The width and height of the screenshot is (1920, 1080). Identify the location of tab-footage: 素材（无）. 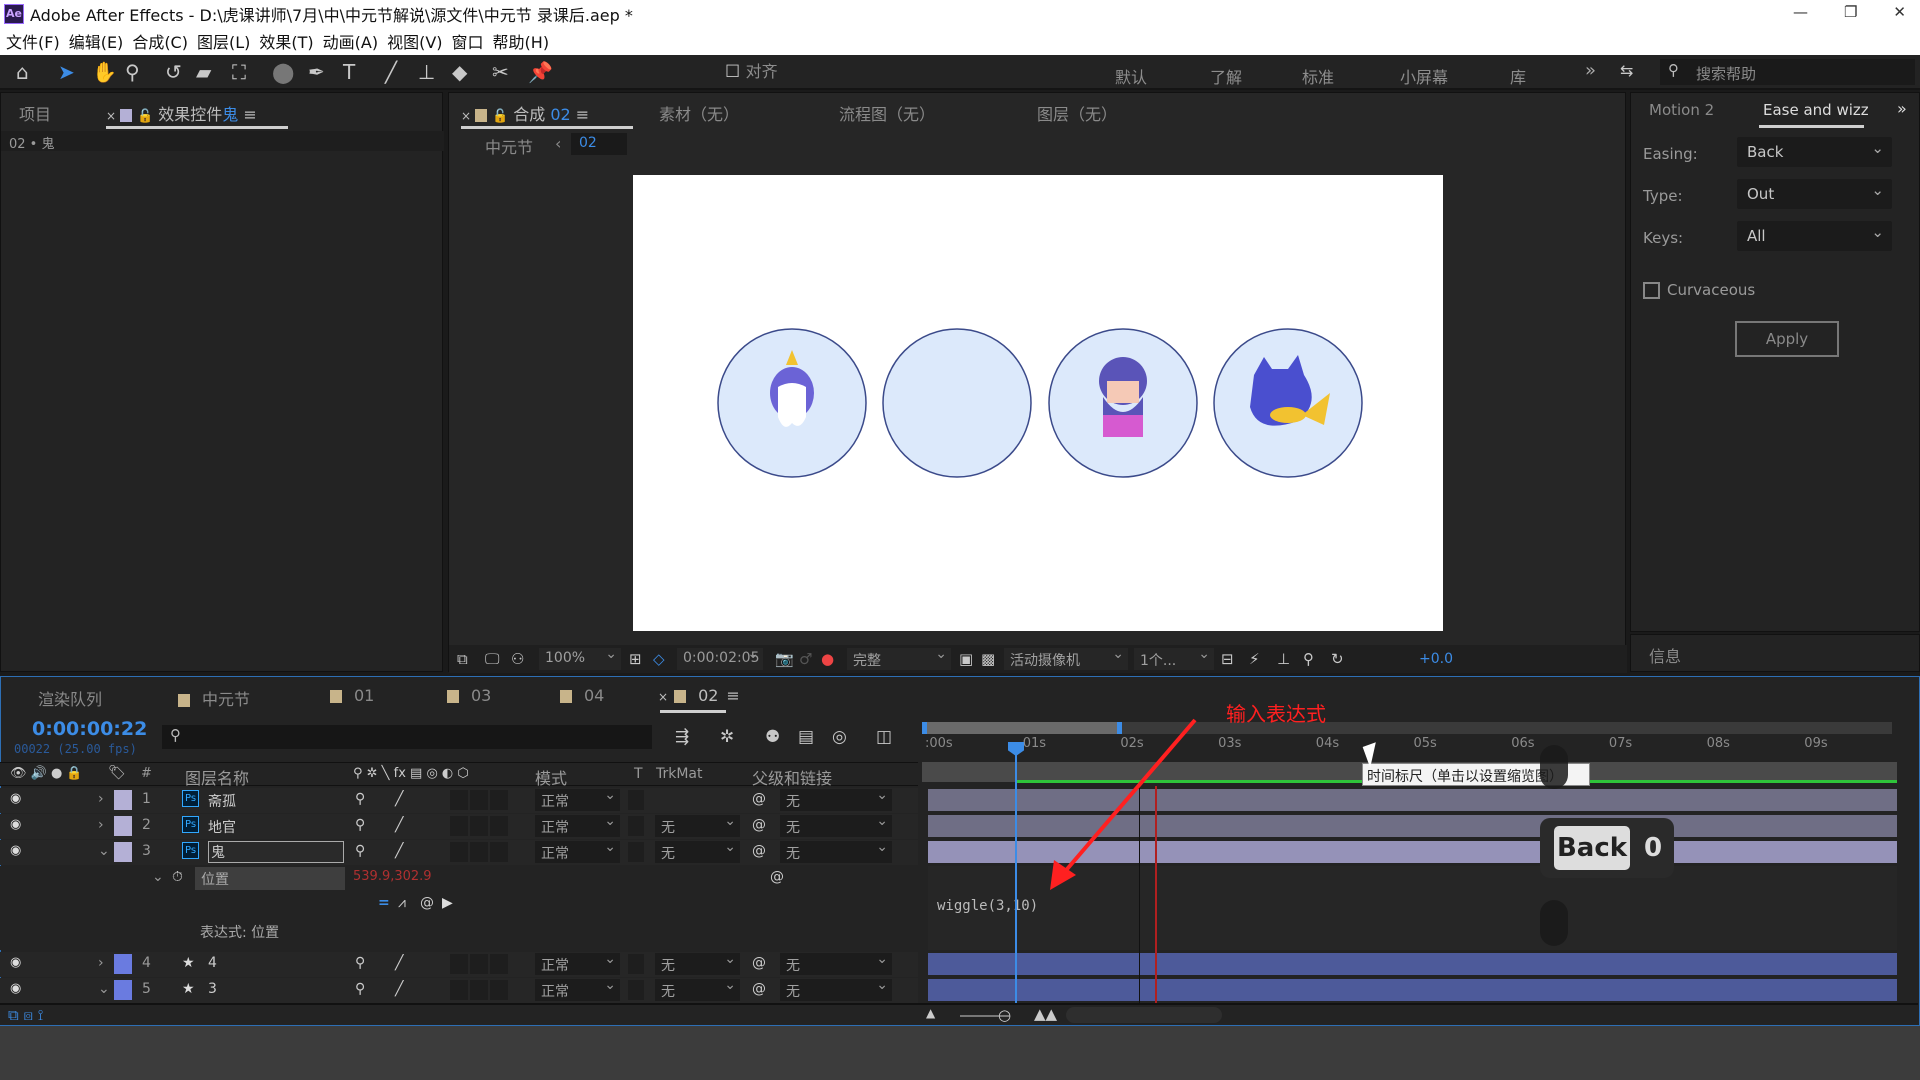
(699, 113).